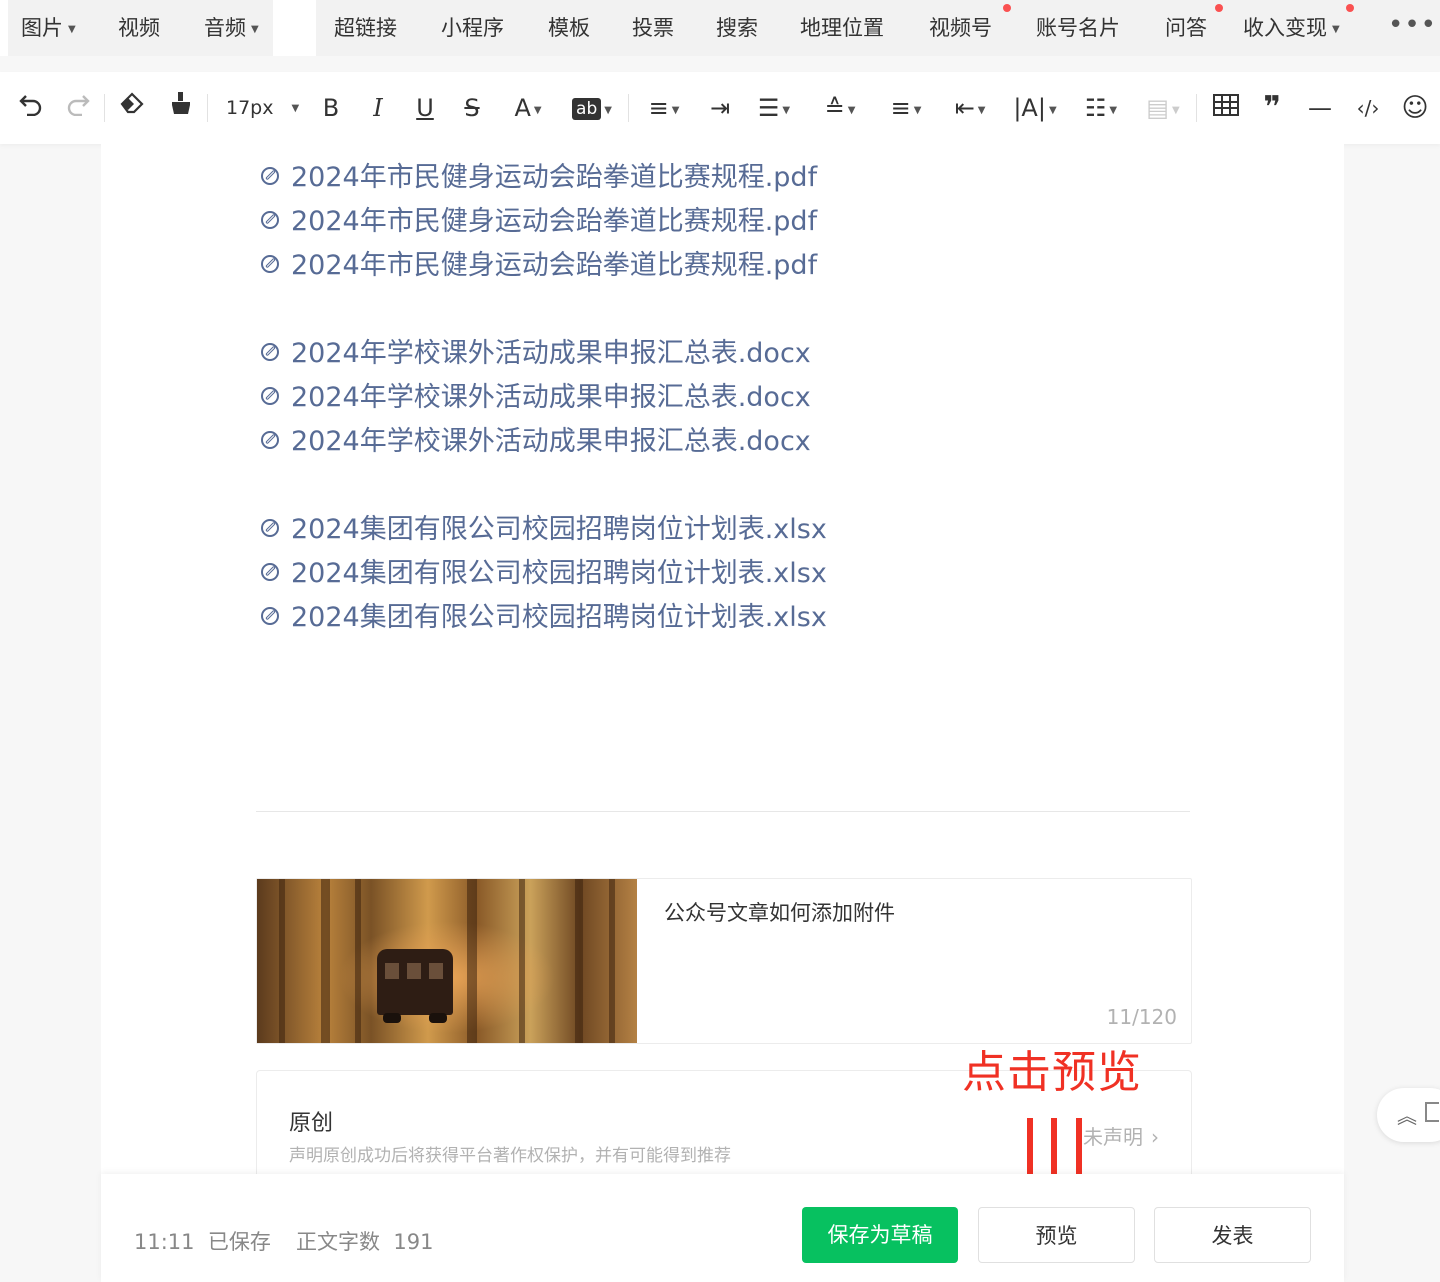 The image size is (1440, 1282). What do you see at coordinates (1412, 28) in the screenshot?
I see `more-icon: •••` at bounding box center [1412, 28].